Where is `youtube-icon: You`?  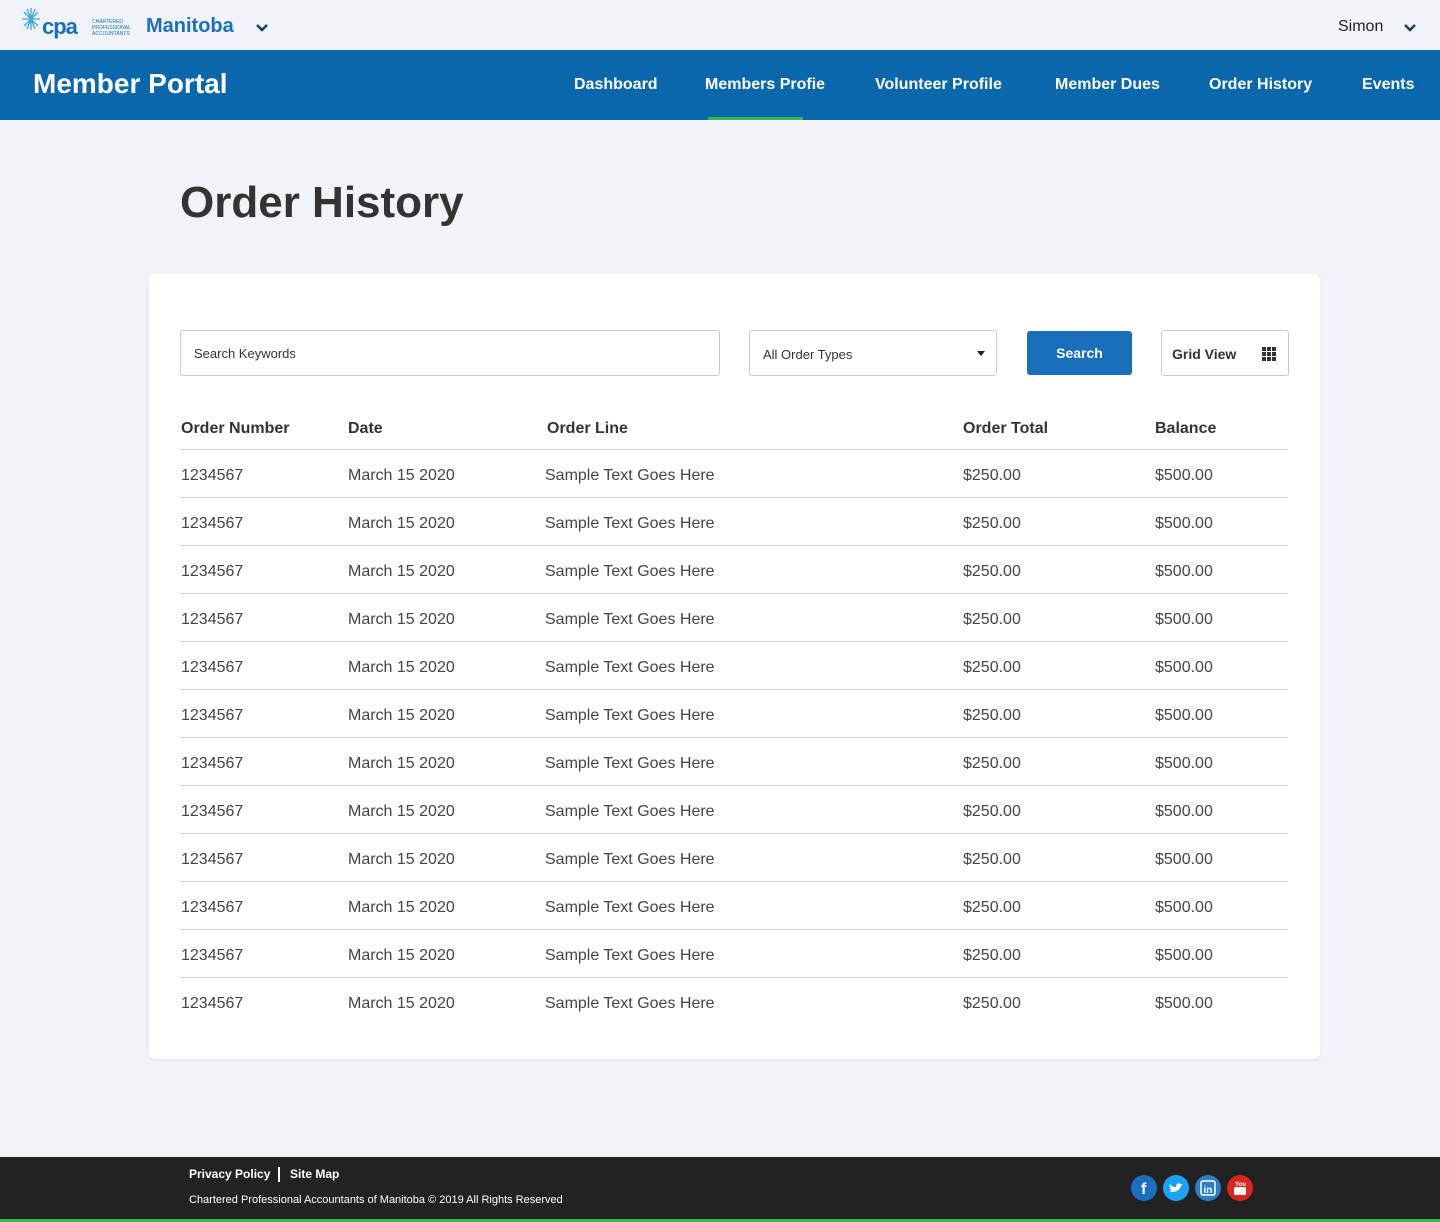 youtube-icon: You is located at coordinates (1240, 1188).